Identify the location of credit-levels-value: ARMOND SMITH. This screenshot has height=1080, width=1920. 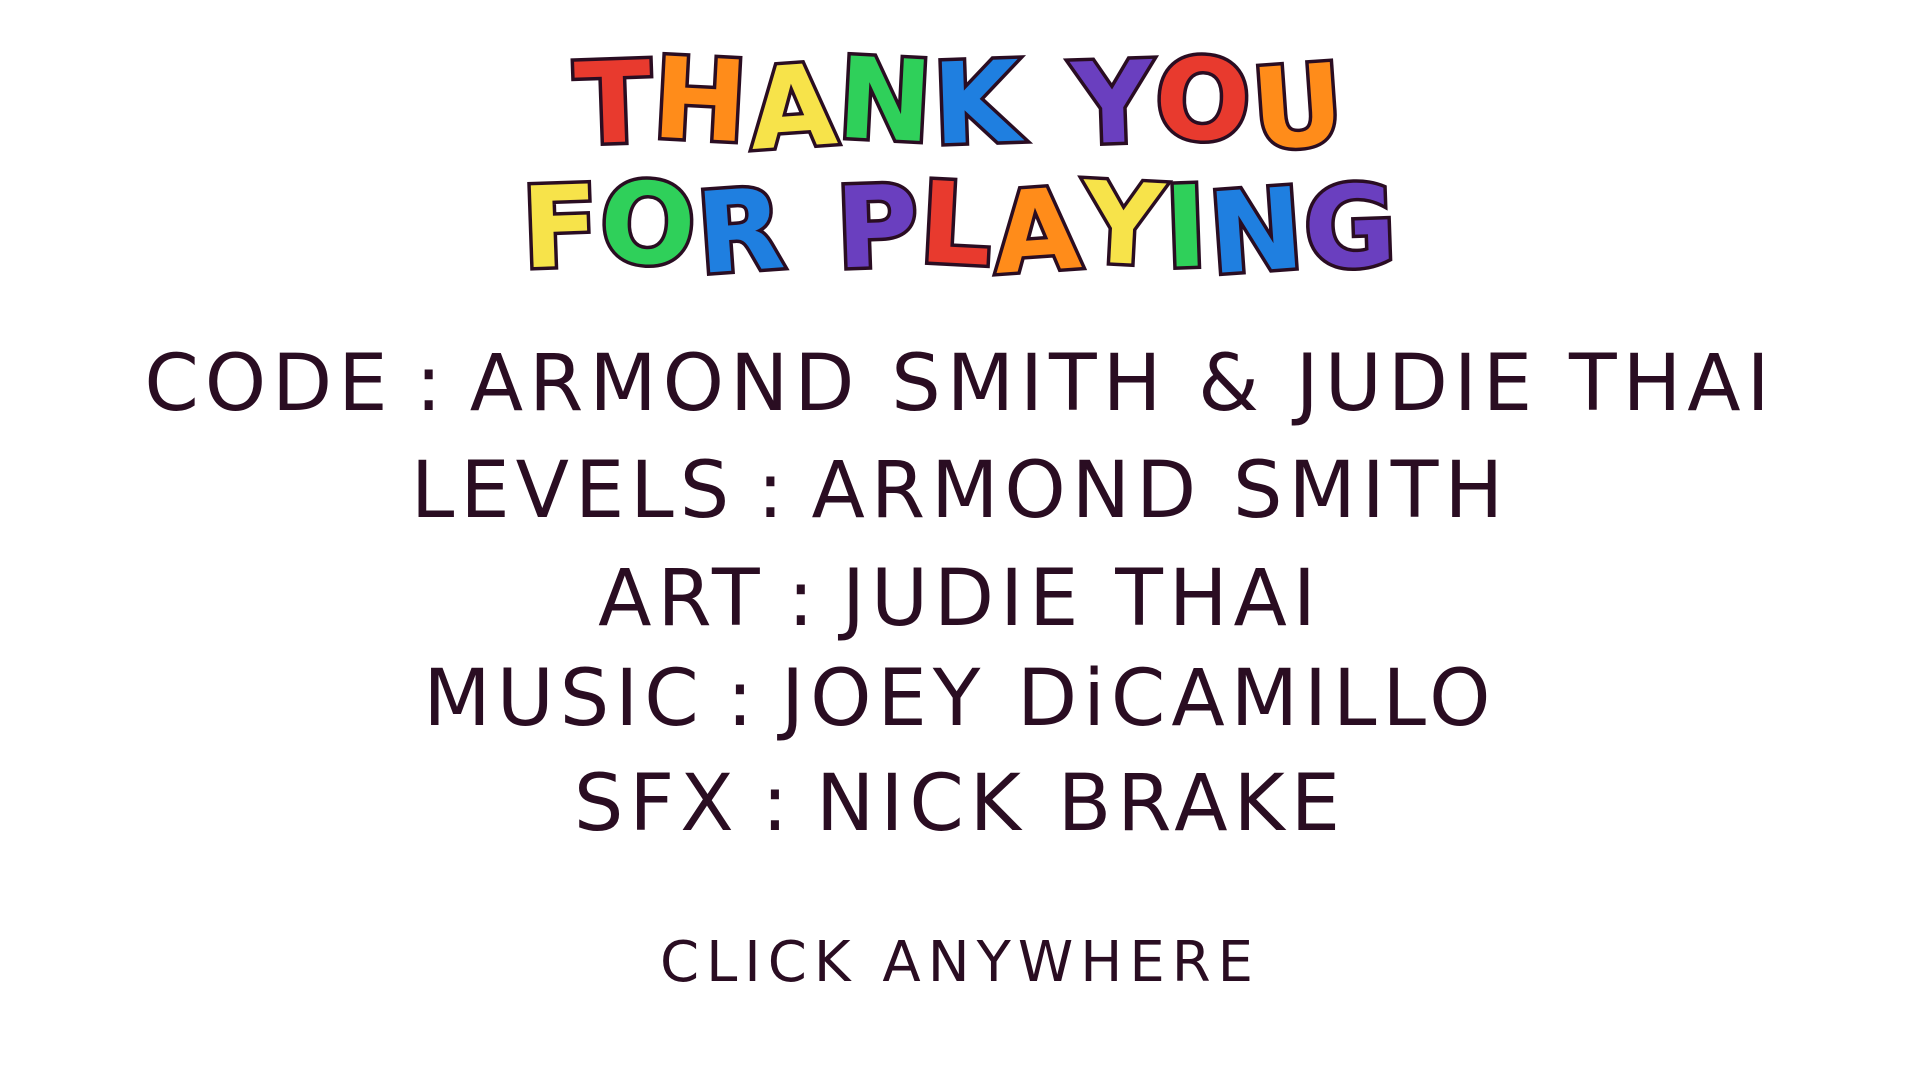
(1160, 491).